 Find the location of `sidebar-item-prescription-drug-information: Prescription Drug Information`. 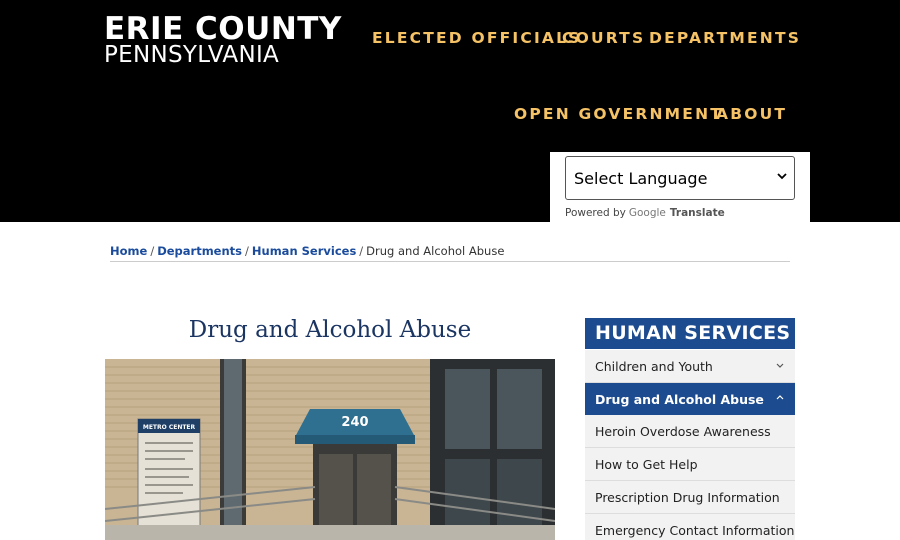

sidebar-item-prescription-drug-information: Prescription Drug Information is located at coordinates (690, 497).